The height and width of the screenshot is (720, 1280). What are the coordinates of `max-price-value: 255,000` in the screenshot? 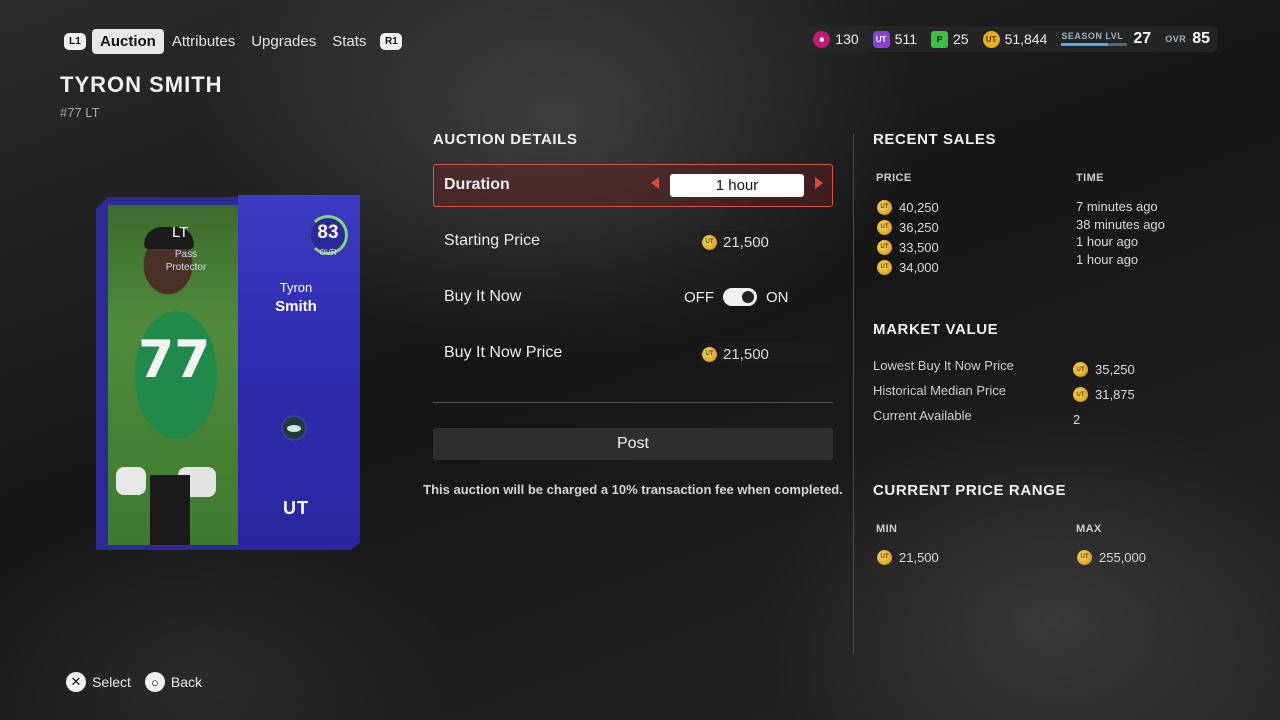 It's located at (1122, 557).